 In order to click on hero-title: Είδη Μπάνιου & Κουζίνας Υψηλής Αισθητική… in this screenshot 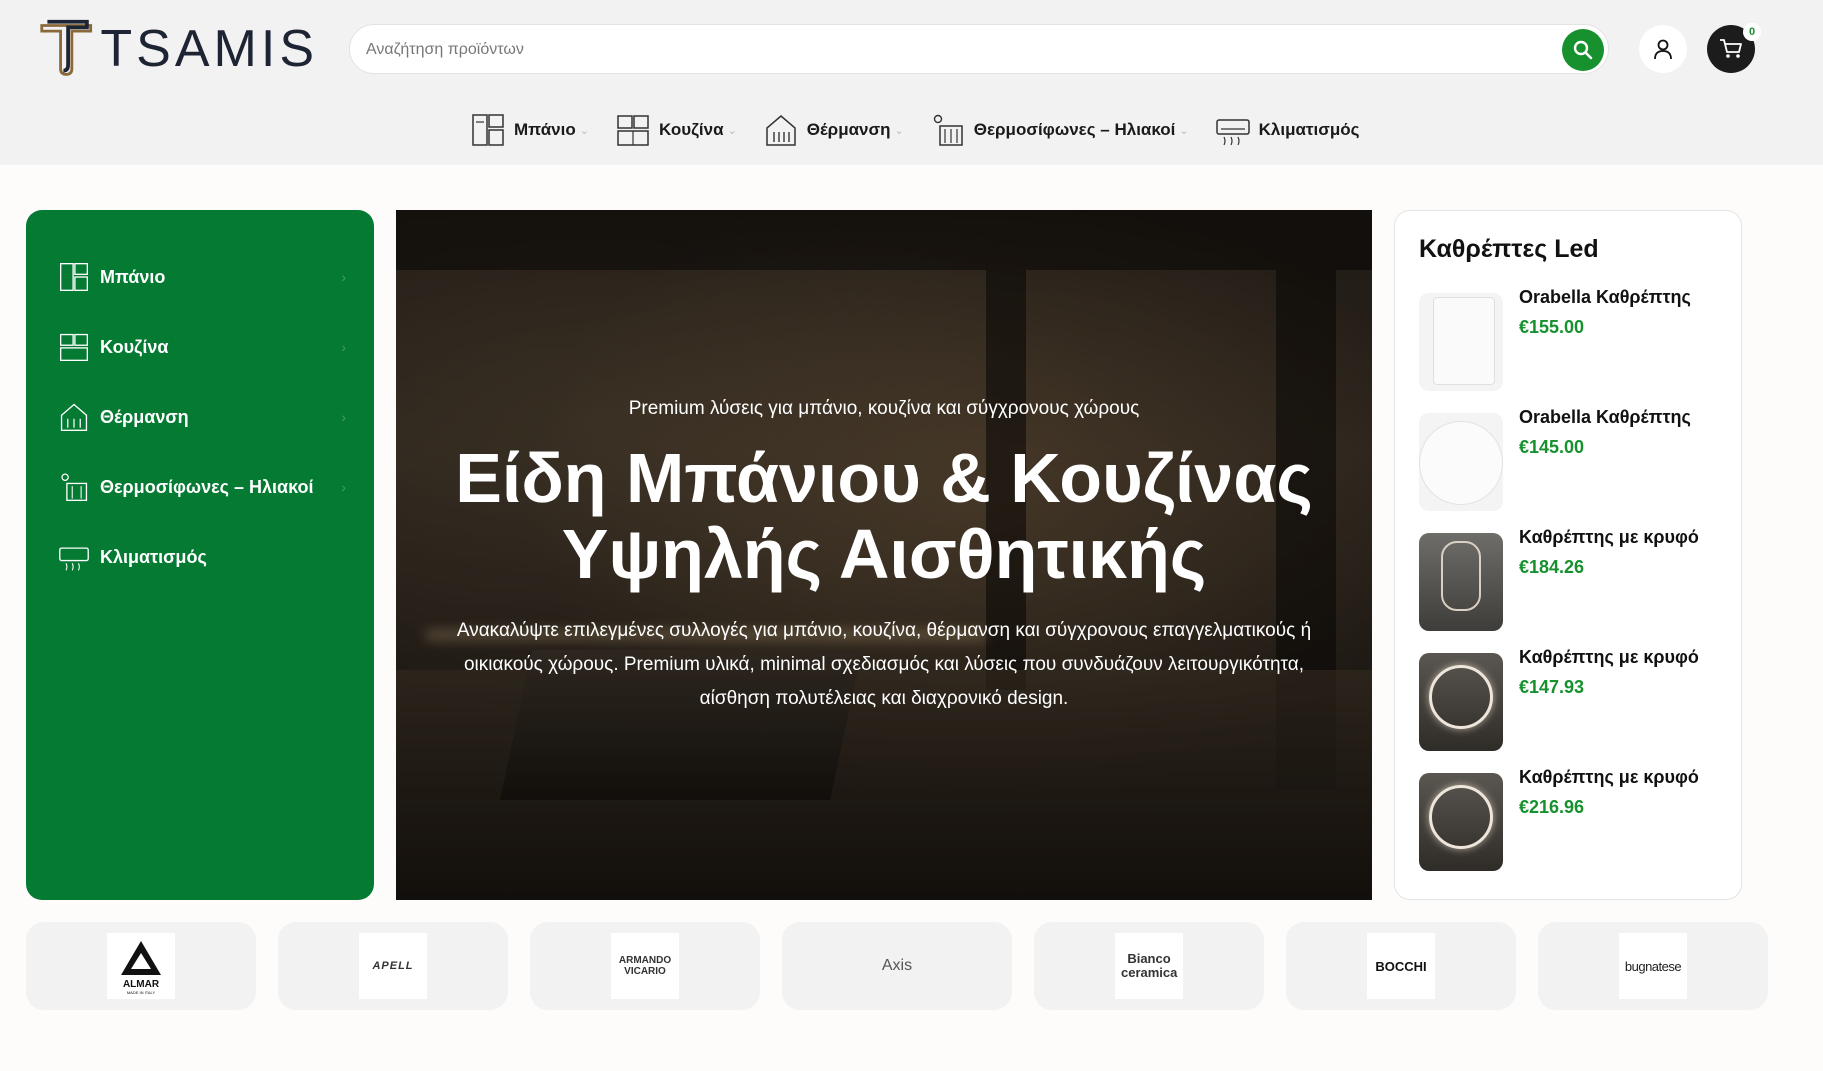, I will do `click(884, 516)`.